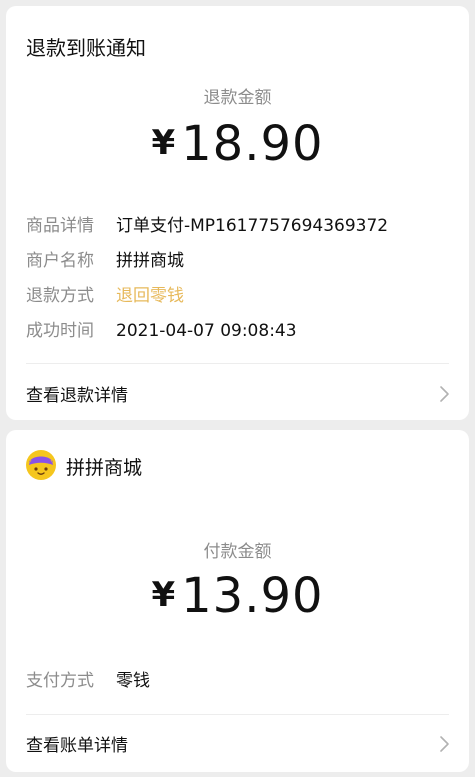 Image resolution: width=475 pixels, height=777 pixels. I want to click on refund-amount-label: 退款金额, so click(237, 98).